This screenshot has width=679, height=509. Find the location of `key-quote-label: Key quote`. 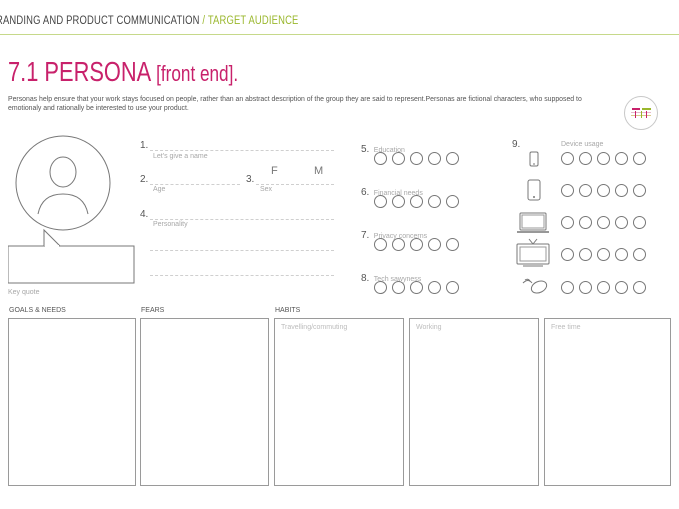

key-quote-label: Key quote is located at coordinates (24, 292).